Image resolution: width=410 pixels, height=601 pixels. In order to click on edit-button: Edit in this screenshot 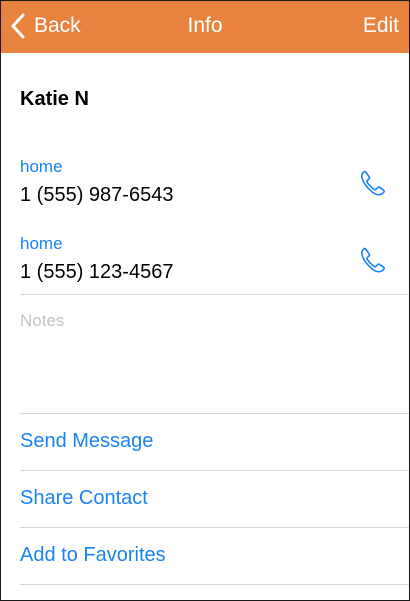, I will do `click(381, 26)`.